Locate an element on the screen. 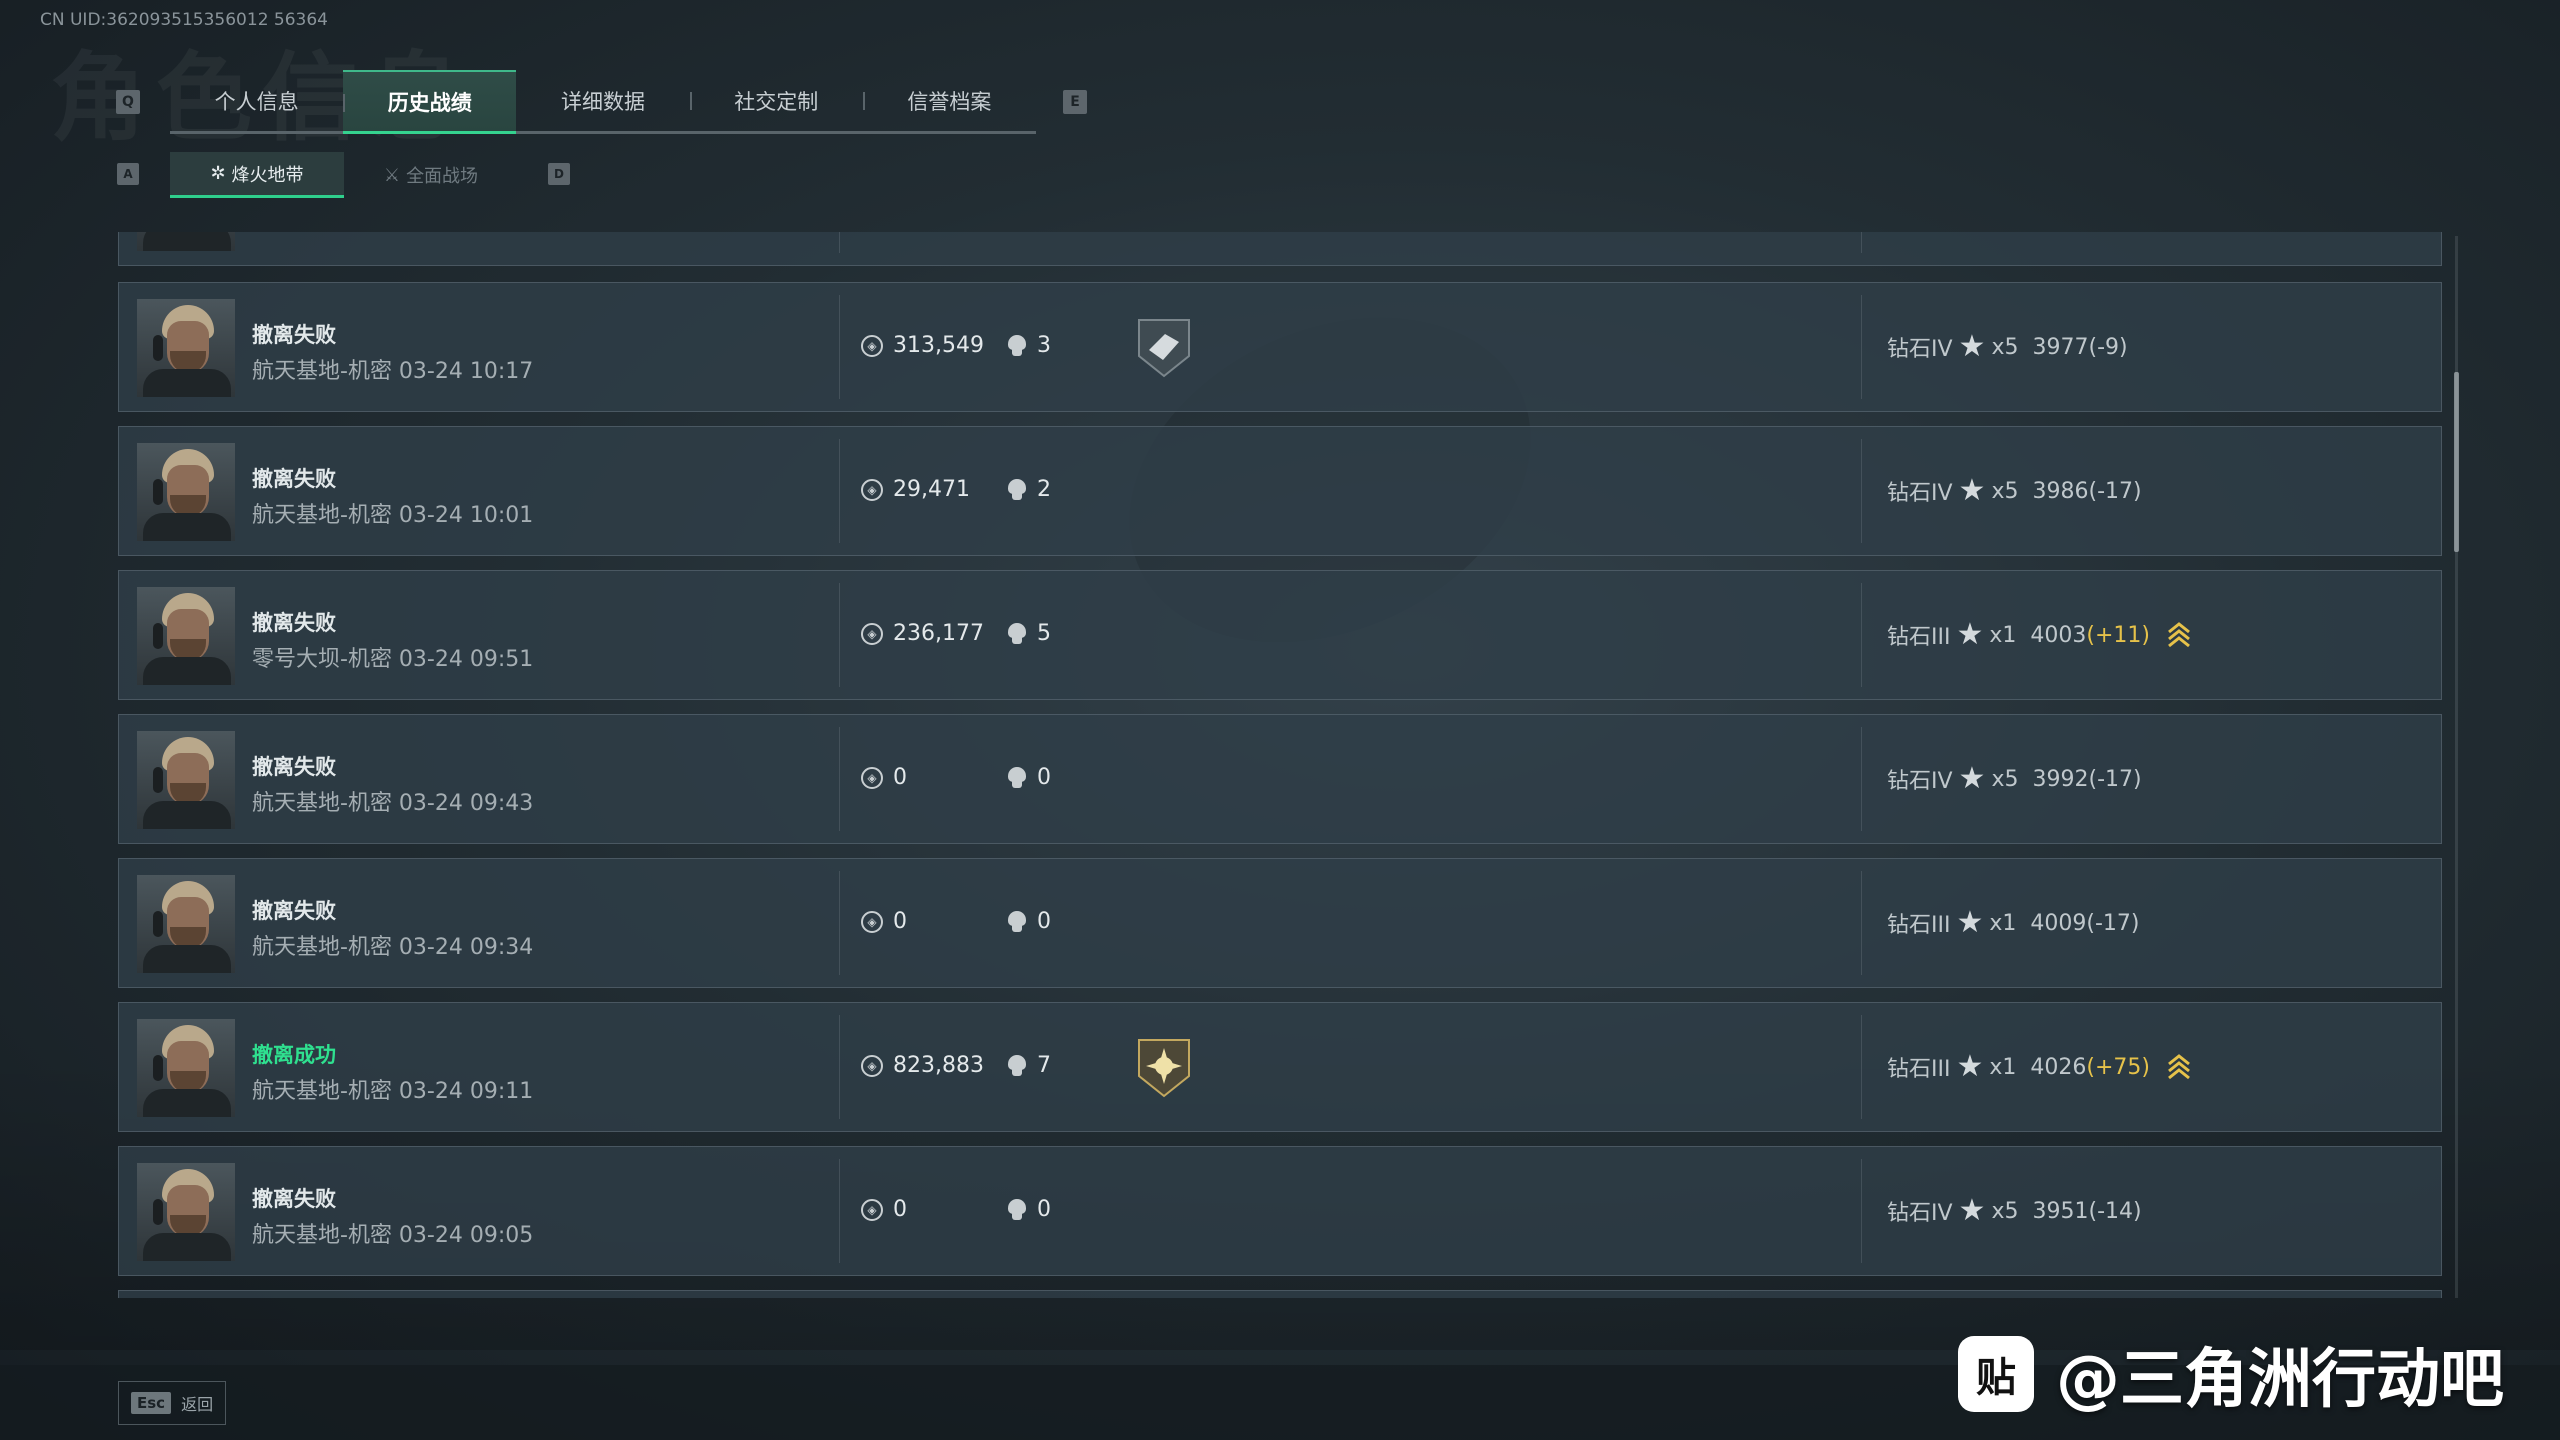 The width and height of the screenshot is (2560, 1440). subtab-hazard-zone: ✲ 烽火地带 is located at coordinates (257, 175).